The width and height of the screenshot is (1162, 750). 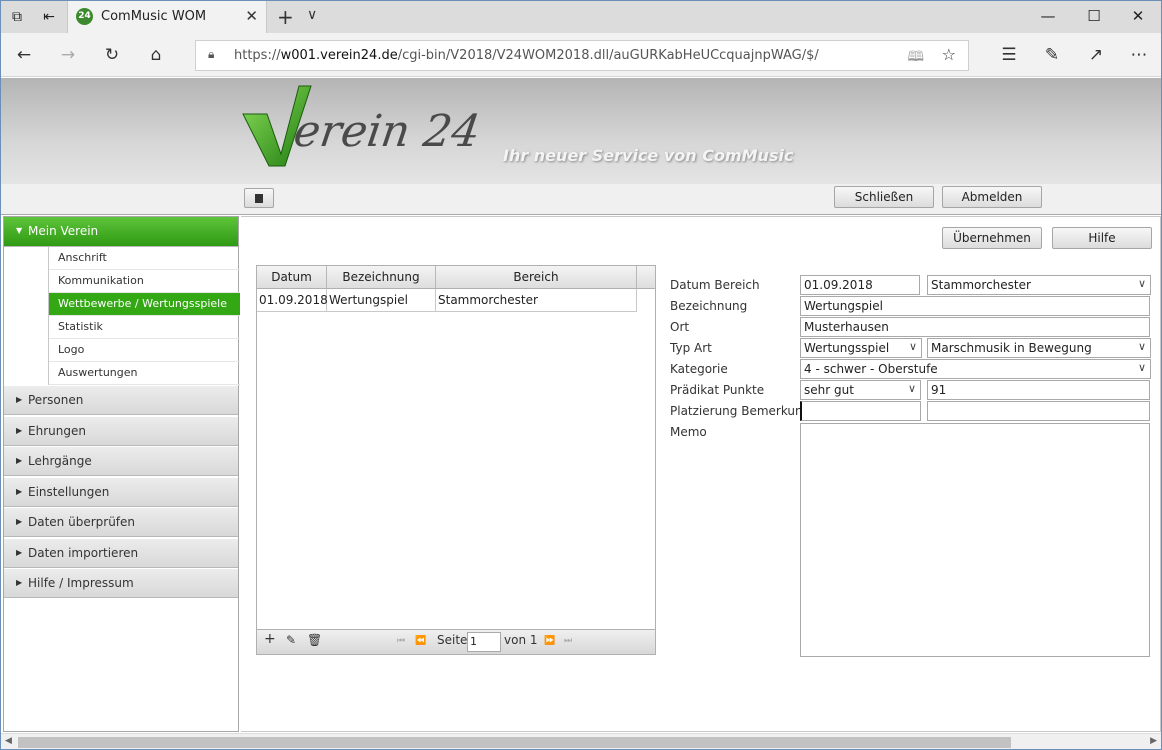 What do you see at coordinates (456, 641) in the screenshot?
I see `grid-footer: + ✎ 🗑︎ ⏮ ⏪ Seite 1 von 1 ⏩ ⏭` at bounding box center [456, 641].